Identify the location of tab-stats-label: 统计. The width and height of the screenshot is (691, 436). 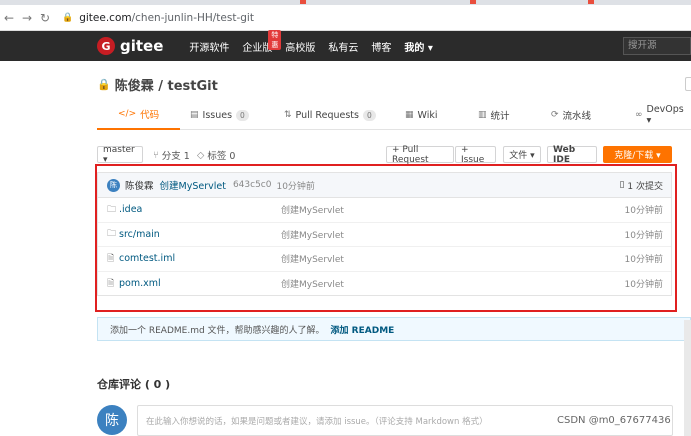
(500, 116).